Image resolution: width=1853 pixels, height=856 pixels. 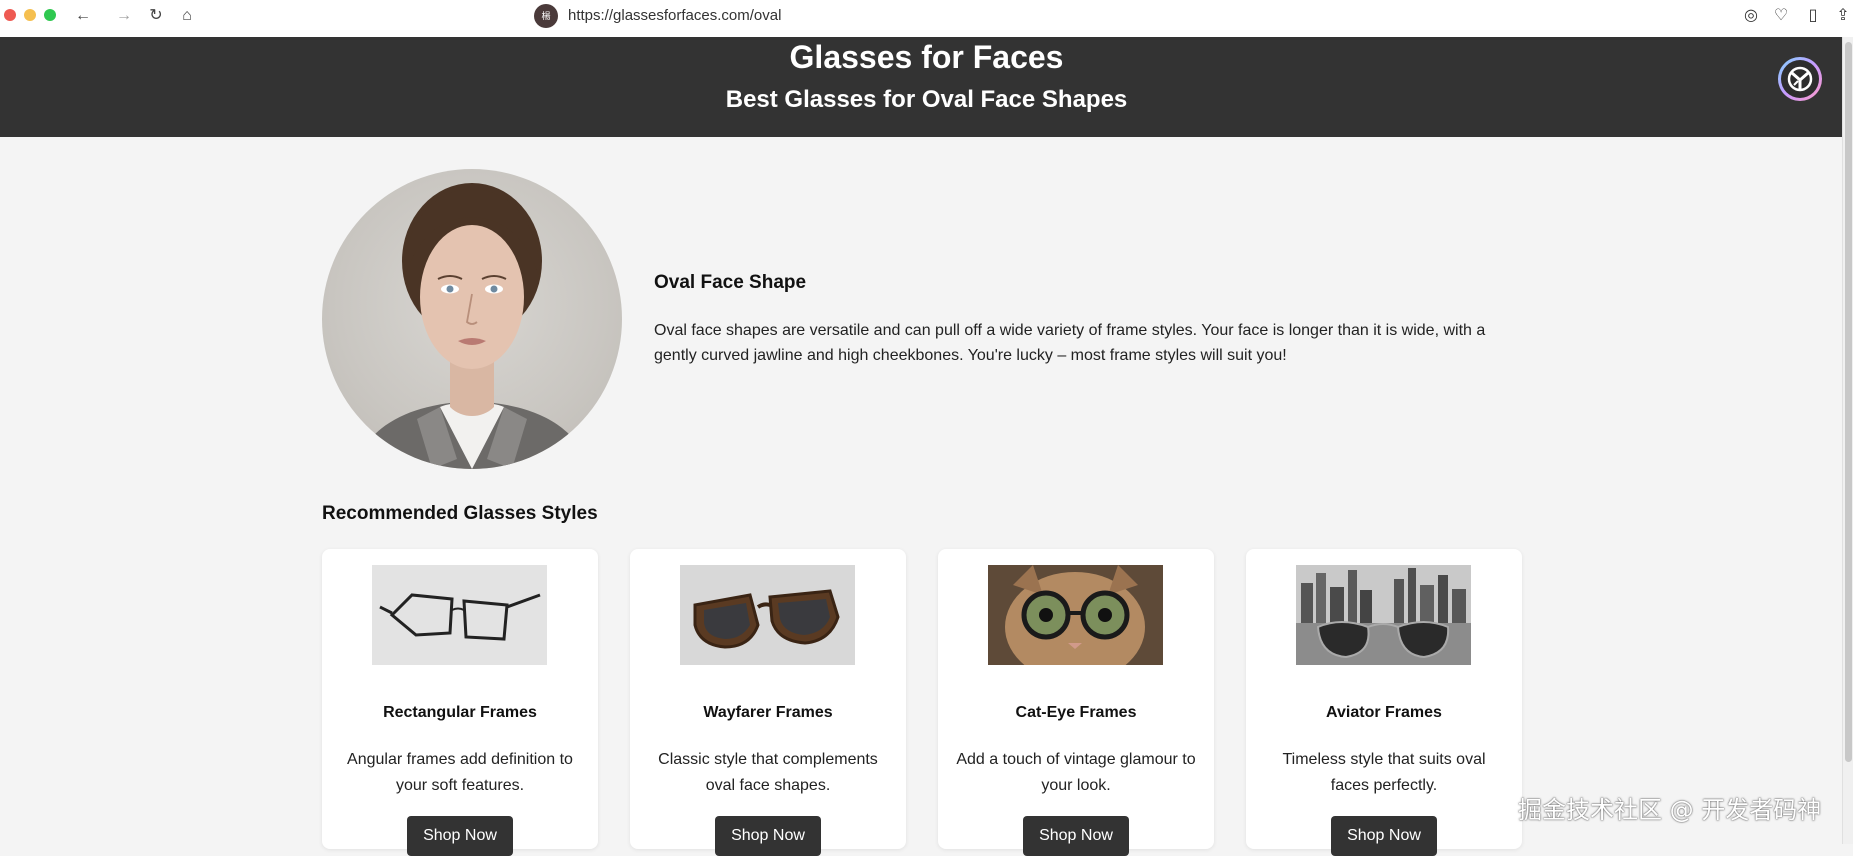 What do you see at coordinates (546, 16) in the screenshot?
I see `site-favicon-icon: 楊` at bounding box center [546, 16].